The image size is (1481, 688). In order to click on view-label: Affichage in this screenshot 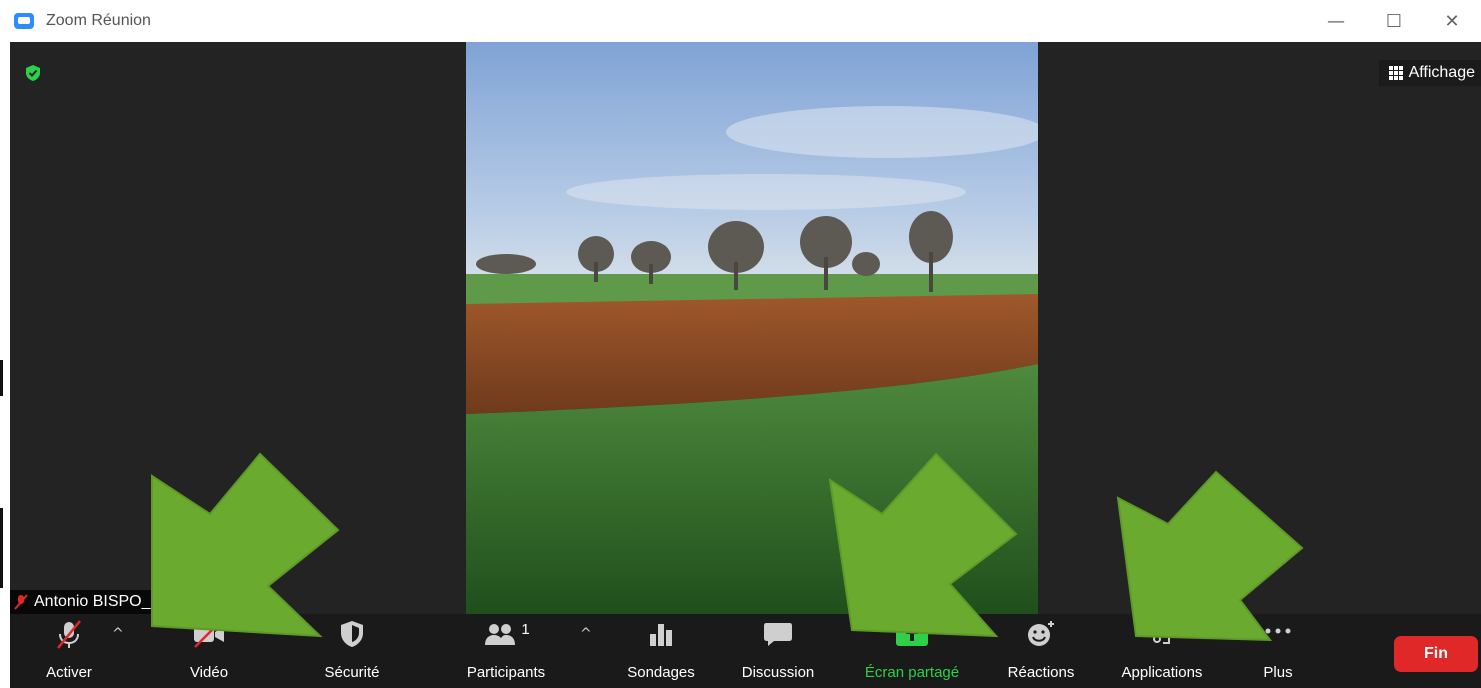, I will do `click(1441, 72)`.